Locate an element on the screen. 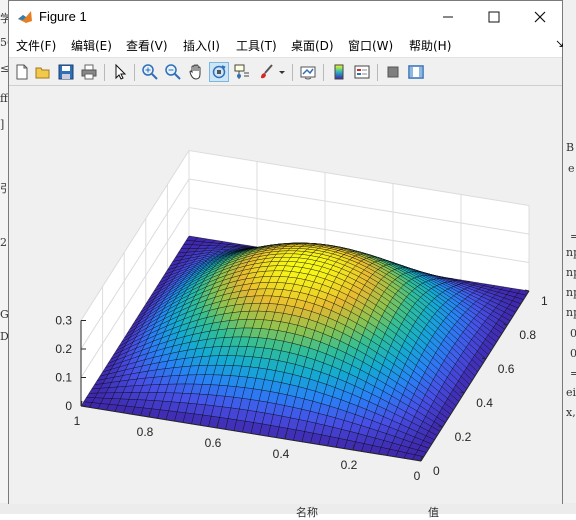 The width and height of the screenshot is (576, 520). y-tick-label: 1 is located at coordinates (544, 301).